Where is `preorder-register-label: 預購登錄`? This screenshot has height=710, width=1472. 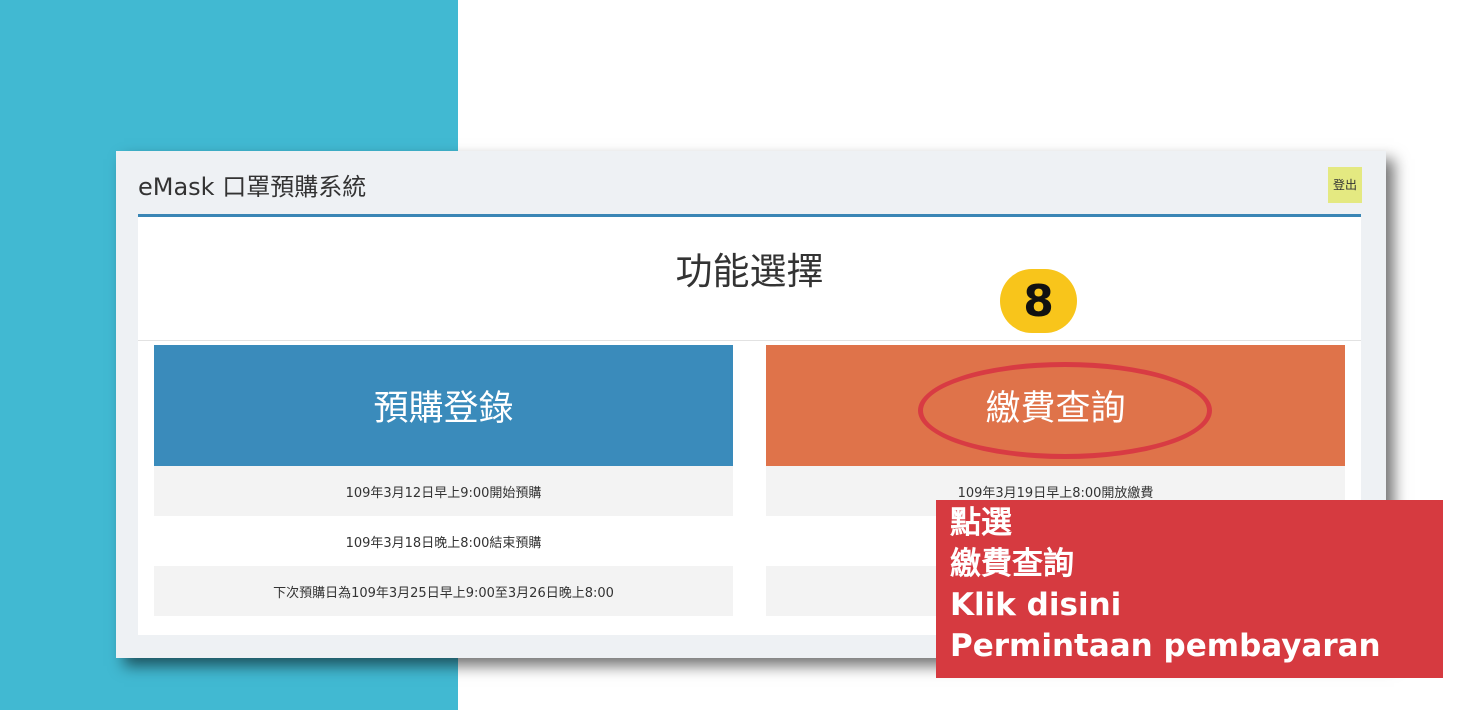 preorder-register-label: 預購登錄 is located at coordinates (443, 409).